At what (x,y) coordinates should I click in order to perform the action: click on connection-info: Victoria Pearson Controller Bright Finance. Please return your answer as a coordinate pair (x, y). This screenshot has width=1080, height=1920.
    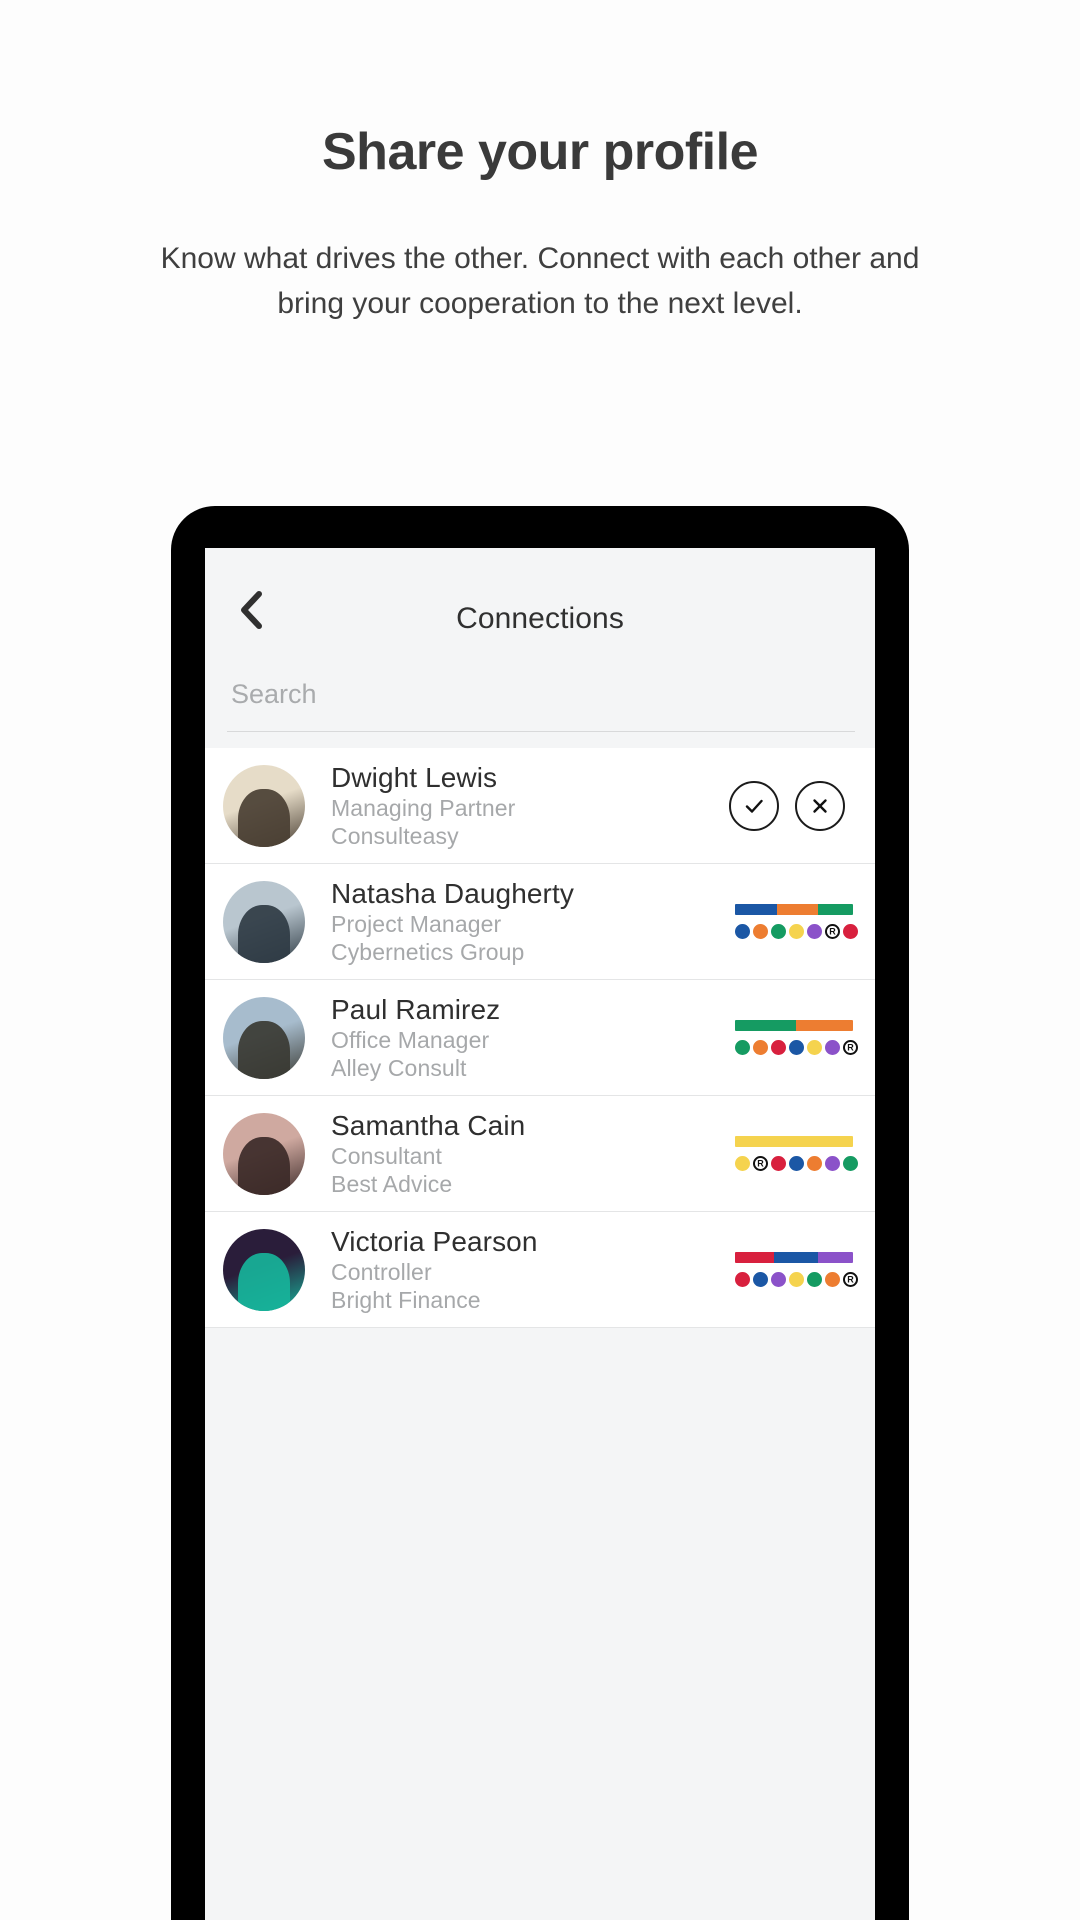
    Looking at the image, I should click on (520, 1269).